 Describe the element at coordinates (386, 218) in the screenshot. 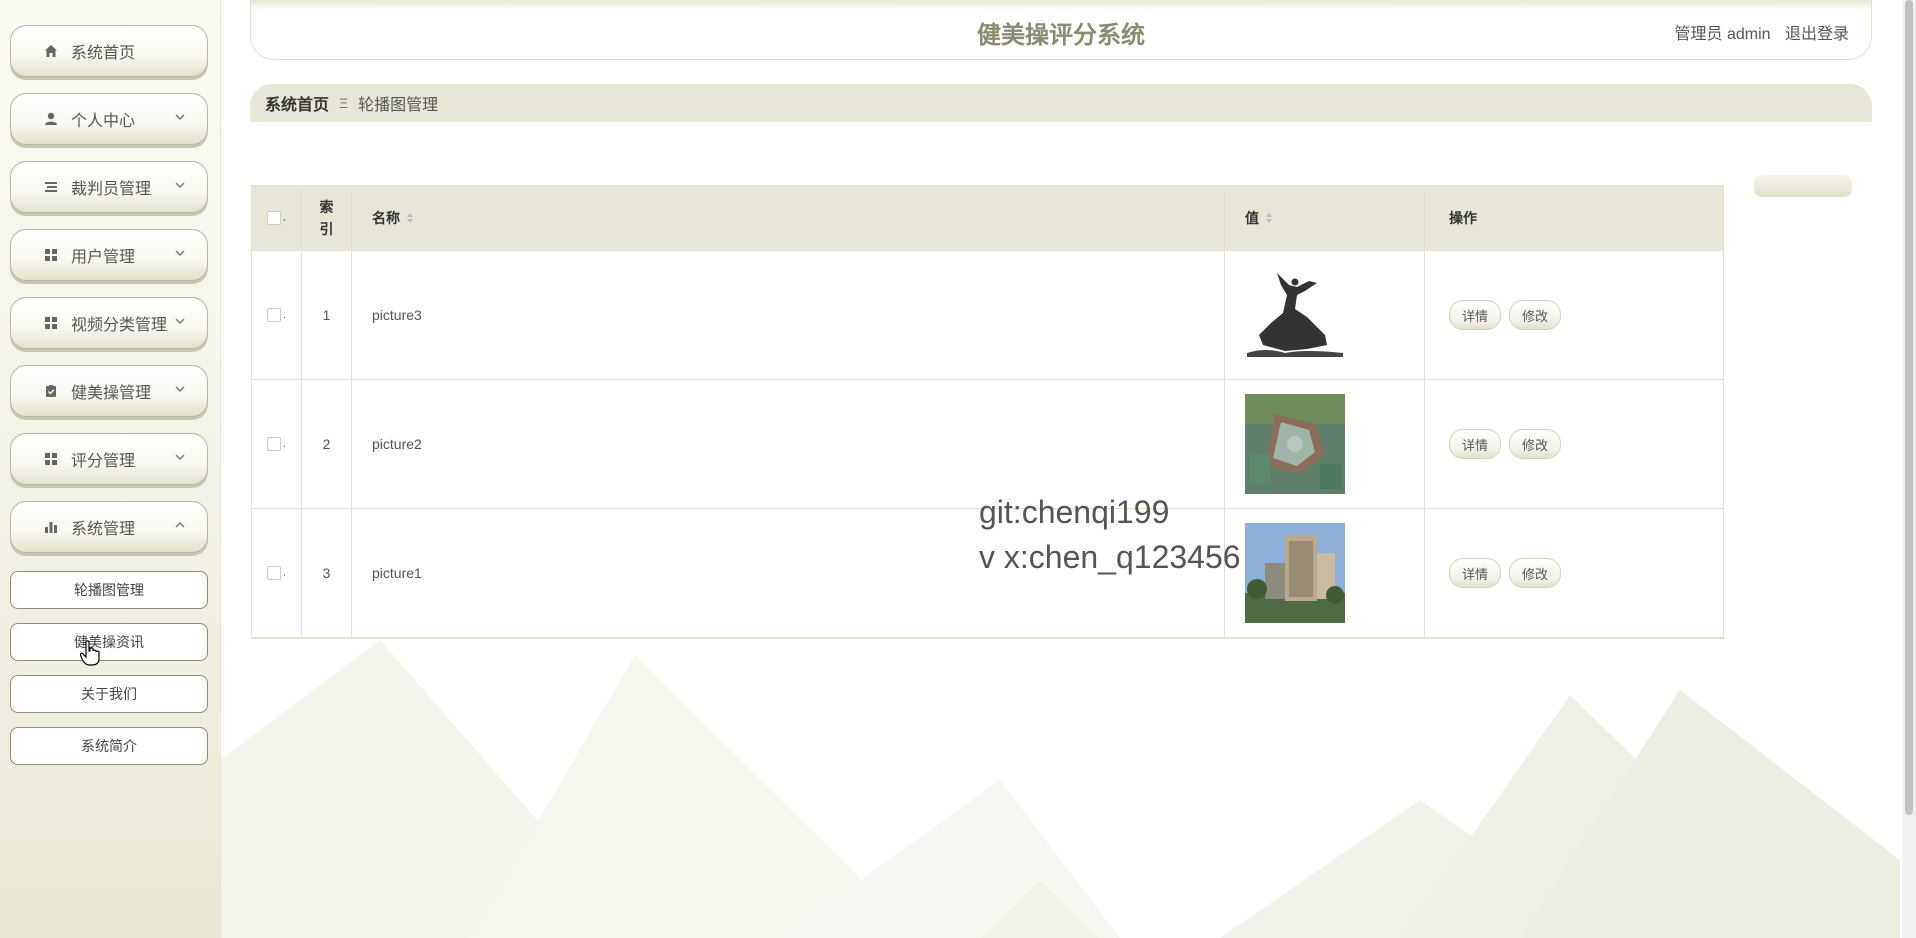

I see `column-header-name: 名称` at that location.